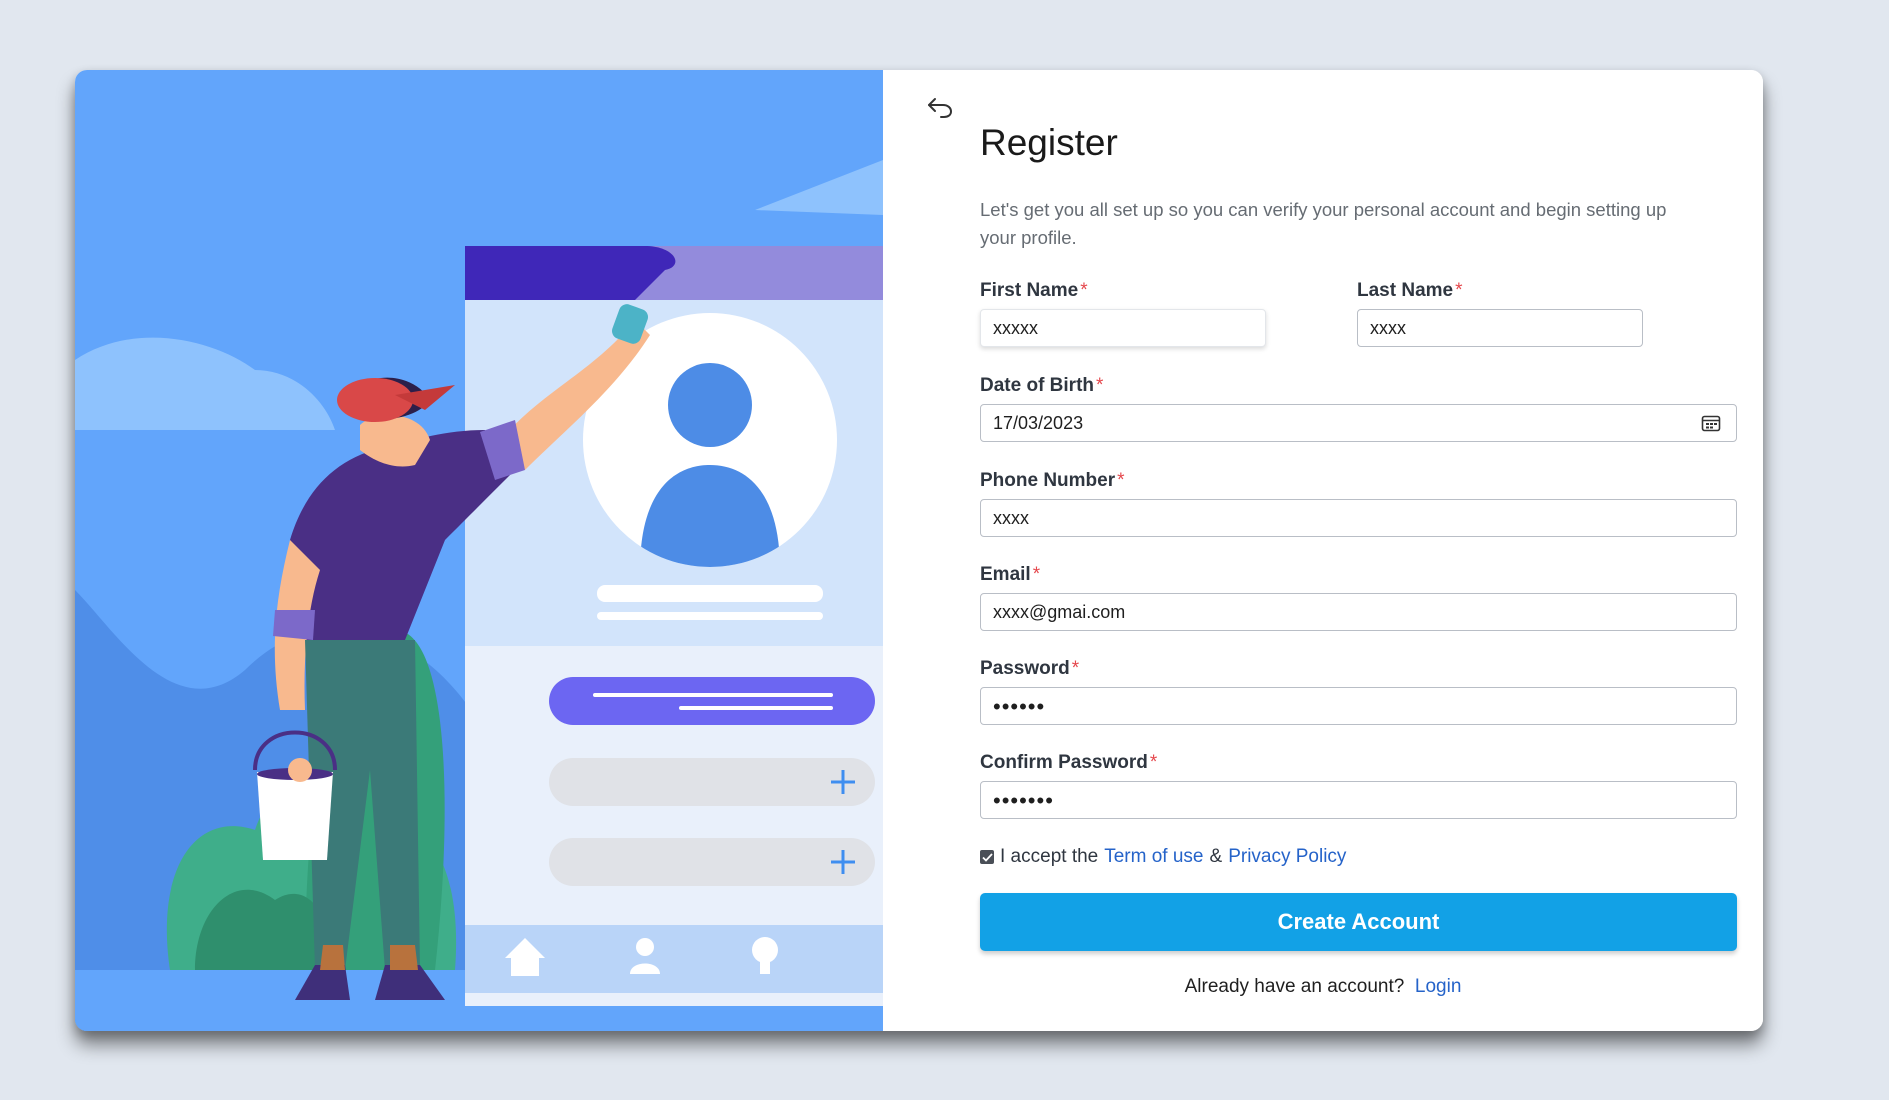  Describe the element at coordinates (1438, 986) in the screenshot. I see `login-link: Login` at that location.